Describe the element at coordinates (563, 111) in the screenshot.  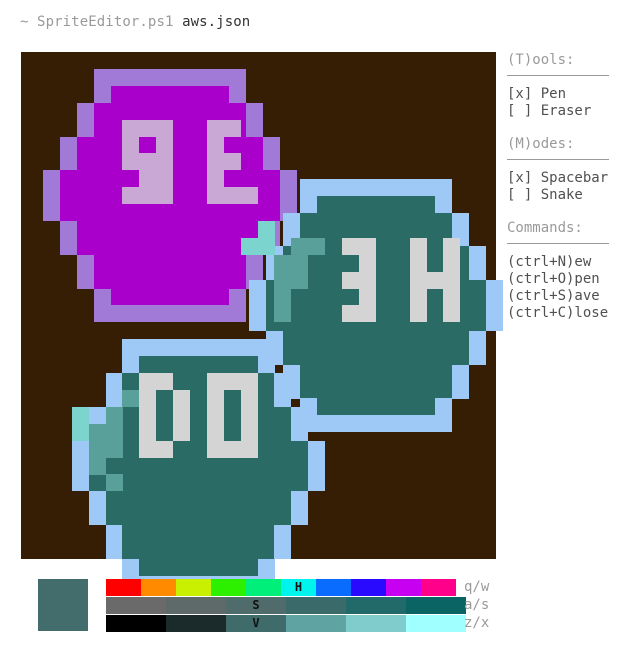
I see `tool-eraser: [ ] Eraser` at that location.